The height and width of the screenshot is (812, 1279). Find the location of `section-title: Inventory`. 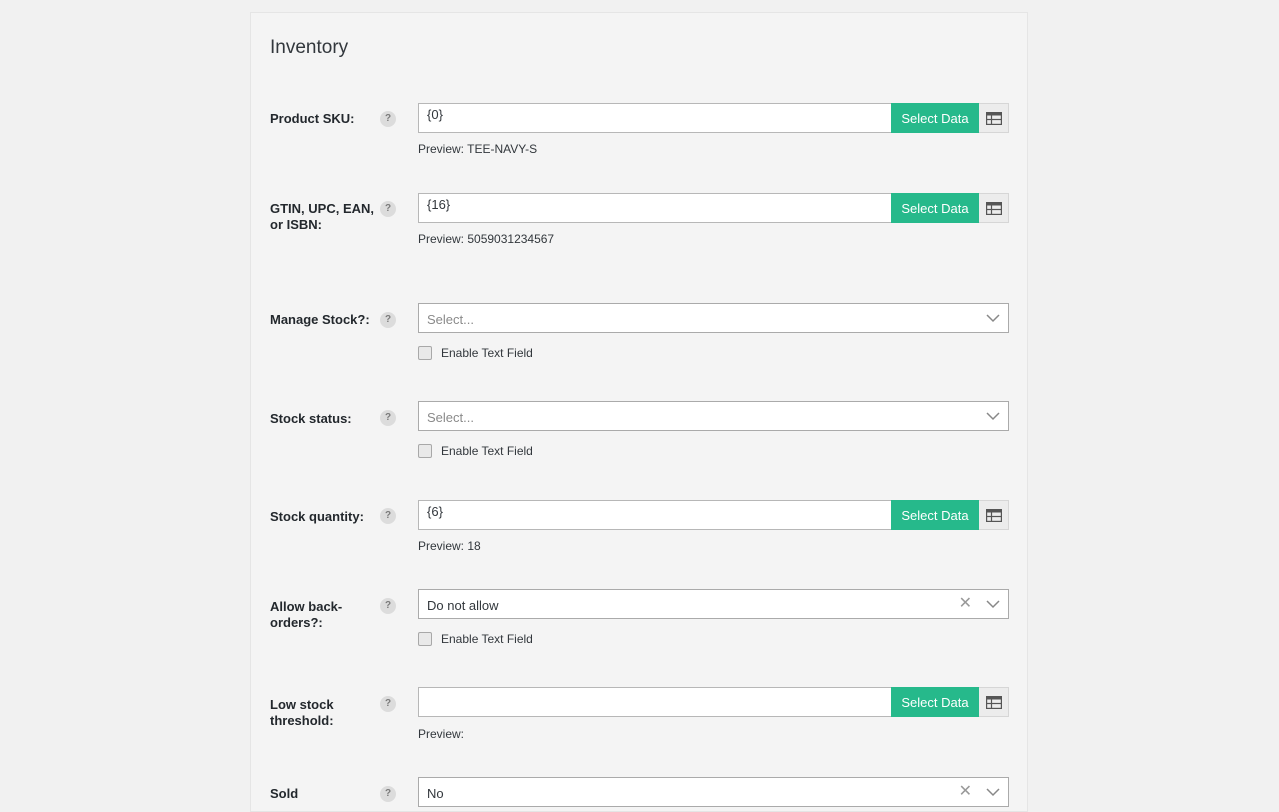

section-title: Inventory is located at coordinates (309, 47).